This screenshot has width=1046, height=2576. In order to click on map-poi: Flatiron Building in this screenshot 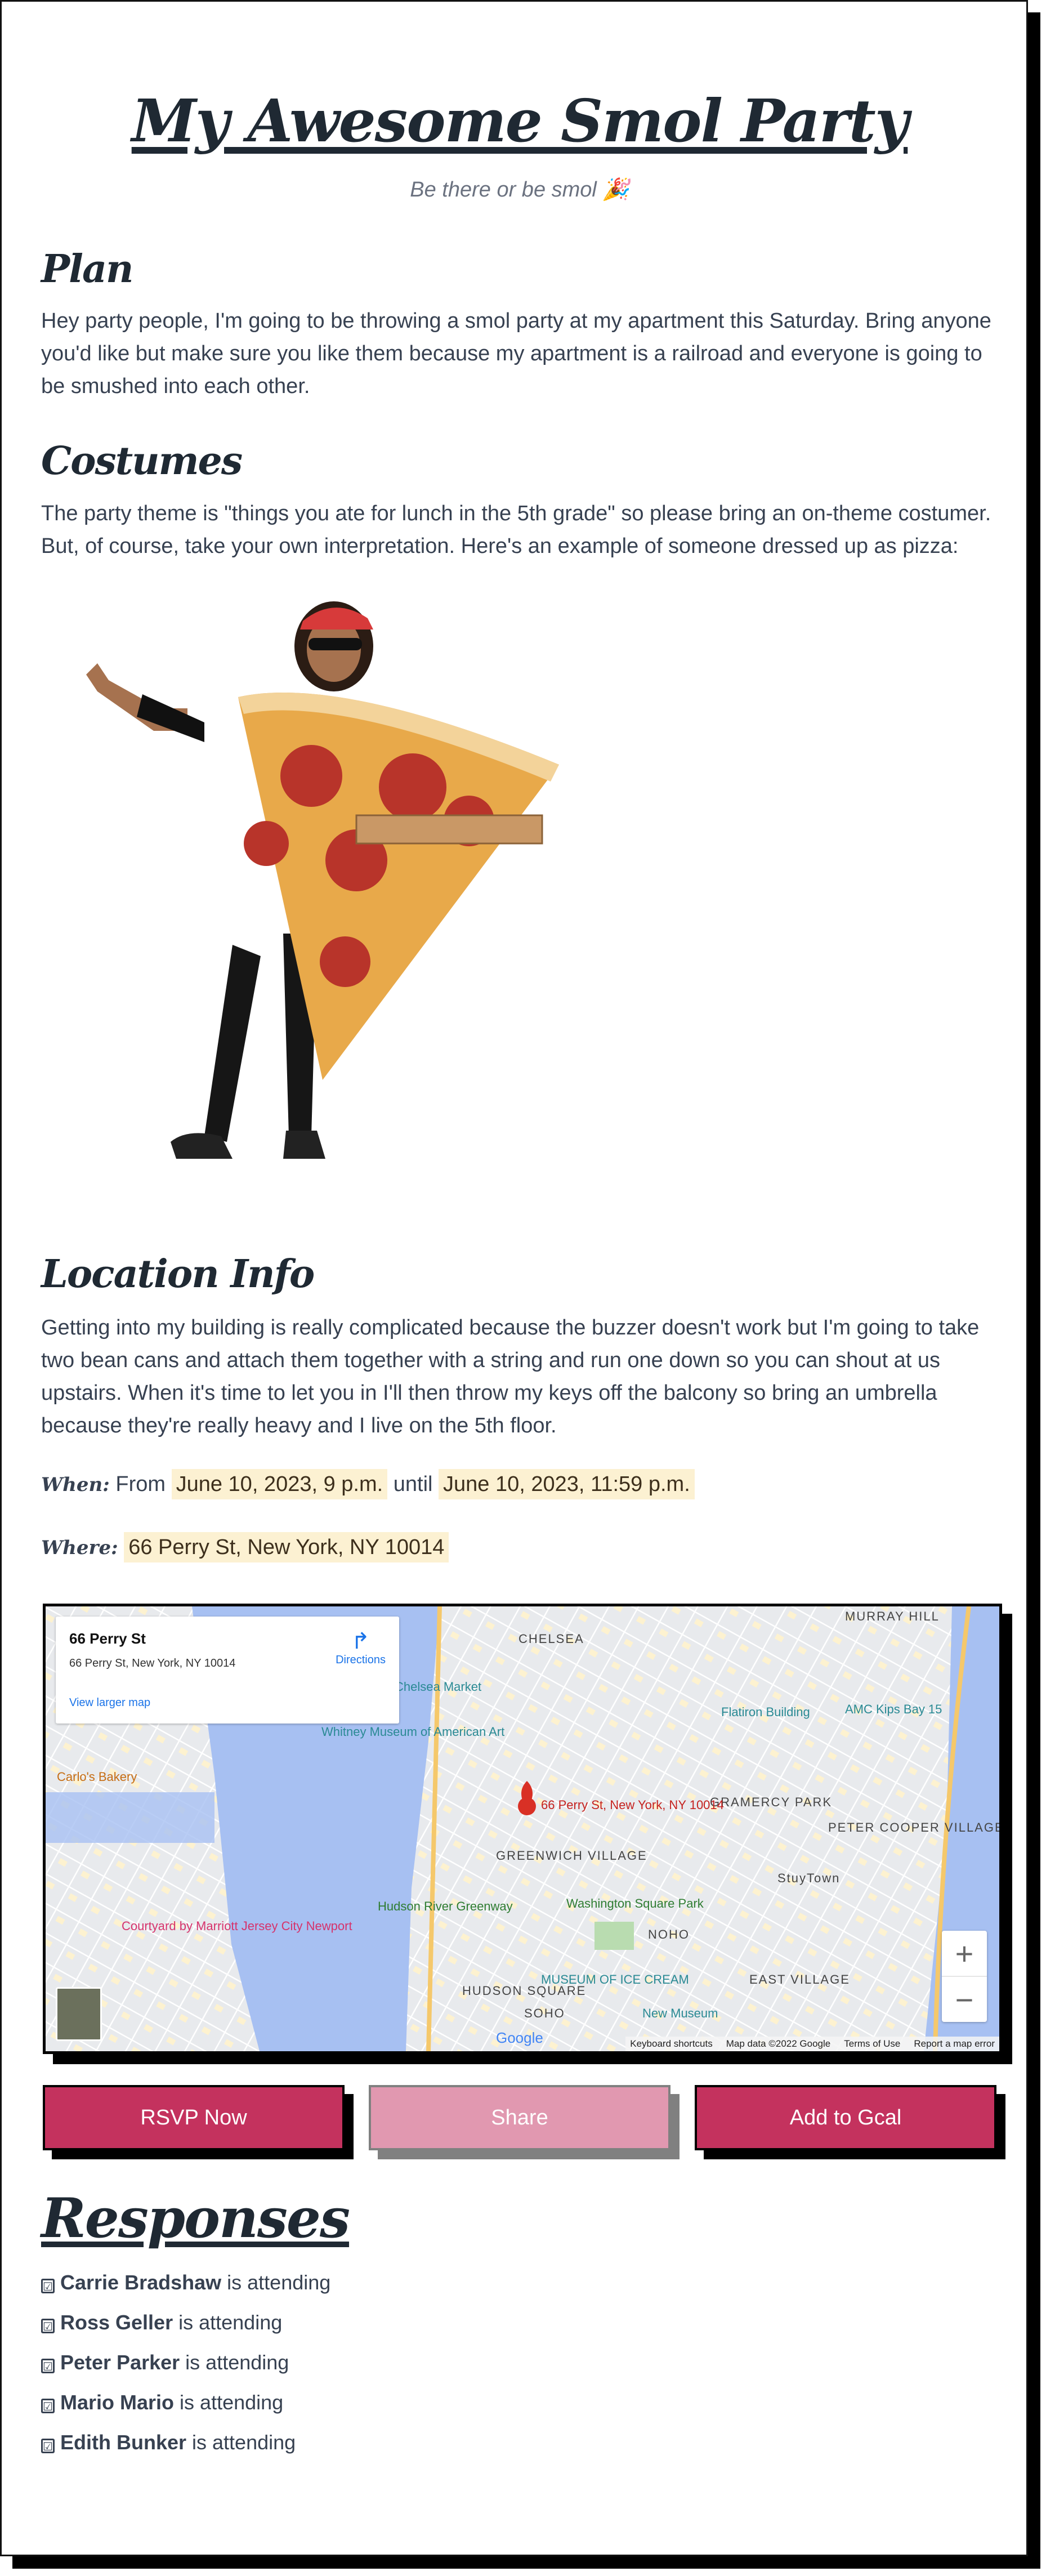, I will do `click(765, 1712)`.